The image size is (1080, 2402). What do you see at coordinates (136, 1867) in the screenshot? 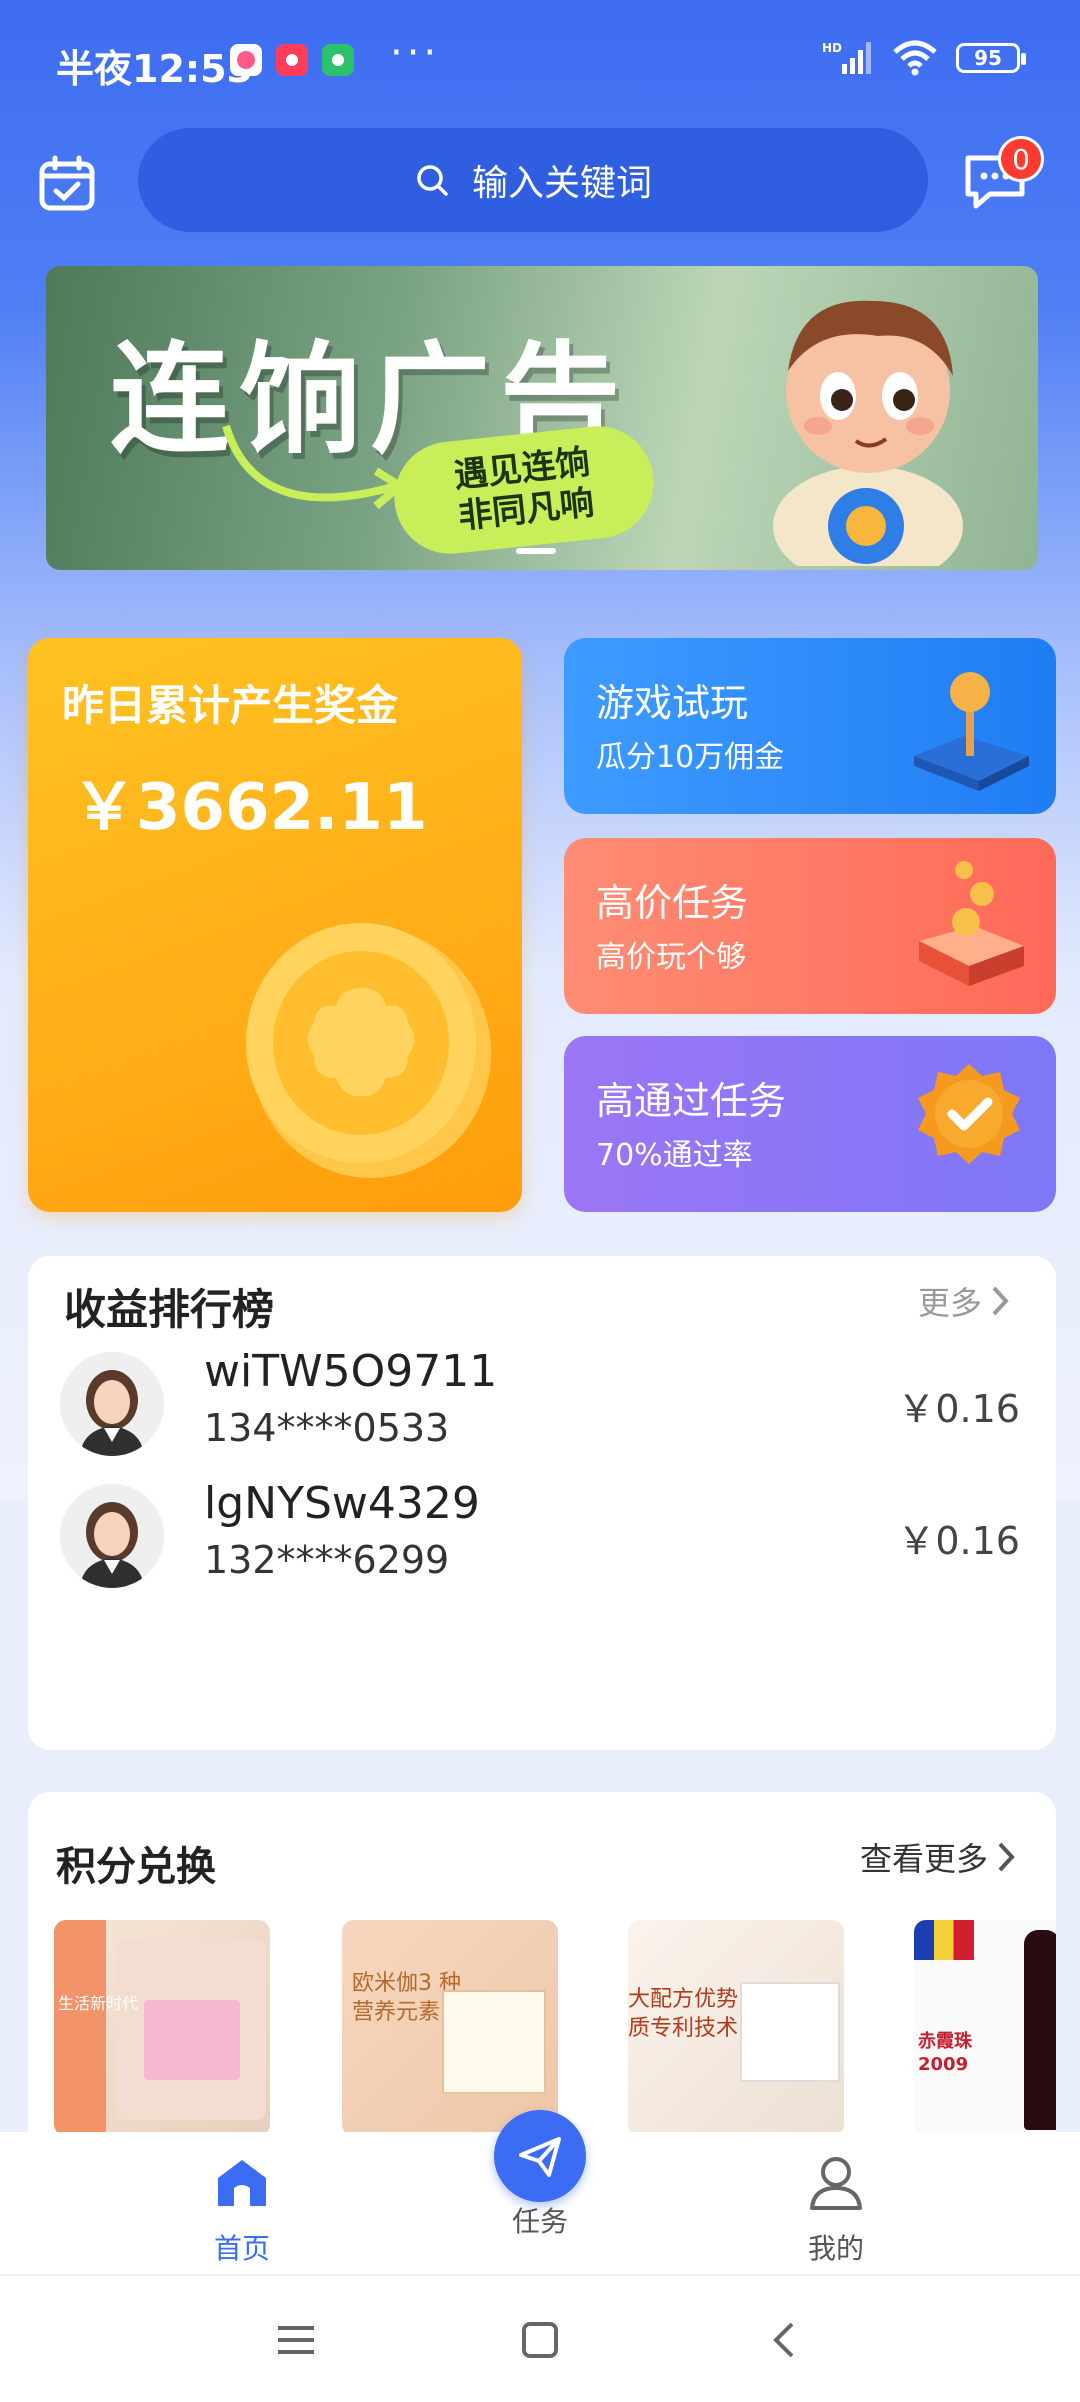
I see `exchange-title: 积分兑换` at bounding box center [136, 1867].